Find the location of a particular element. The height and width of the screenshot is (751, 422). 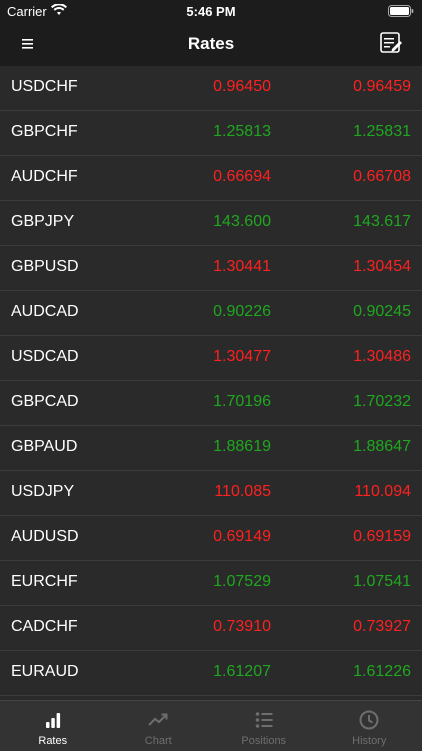

rate-symbol: GBPCAD is located at coordinates (45, 402).